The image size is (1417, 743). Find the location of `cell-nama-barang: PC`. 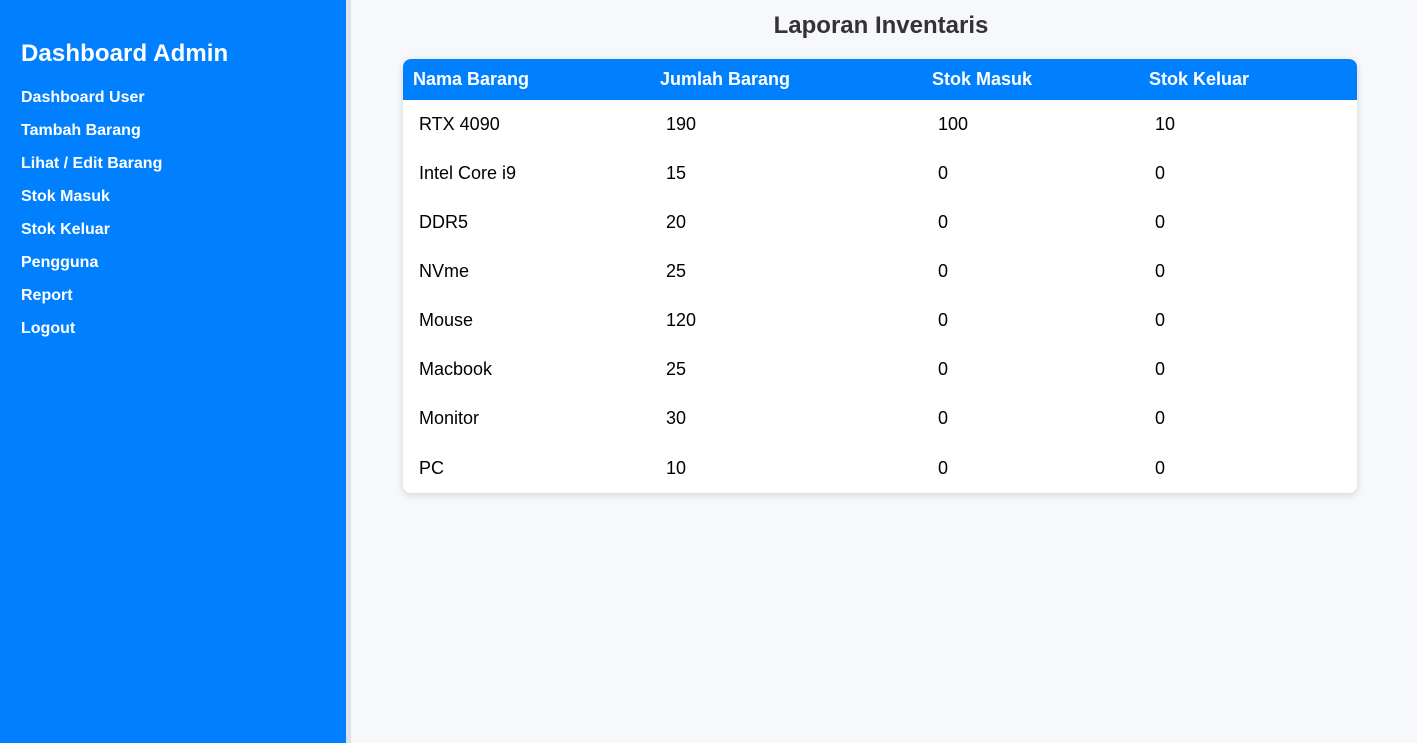

cell-nama-barang: PC is located at coordinates (432, 467).